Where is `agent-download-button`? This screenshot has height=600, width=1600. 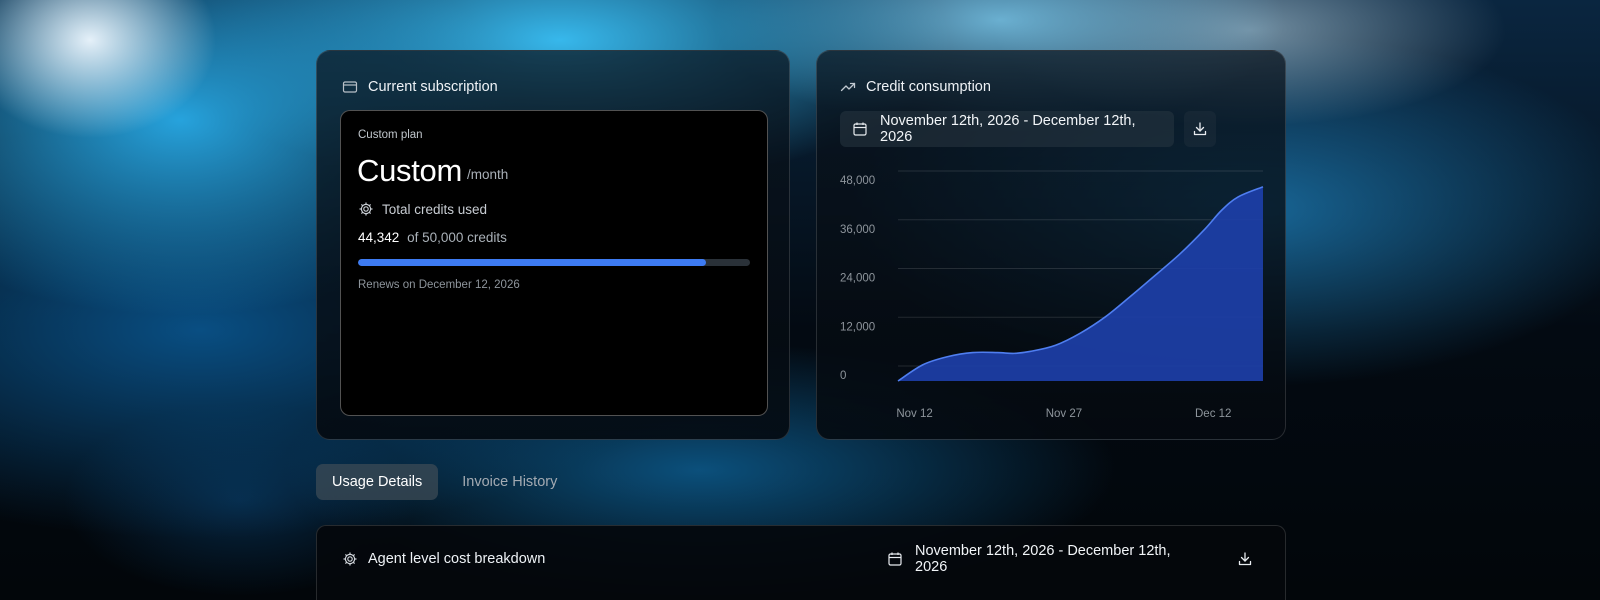 agent-download-button is located at coordinates (1245, 559).